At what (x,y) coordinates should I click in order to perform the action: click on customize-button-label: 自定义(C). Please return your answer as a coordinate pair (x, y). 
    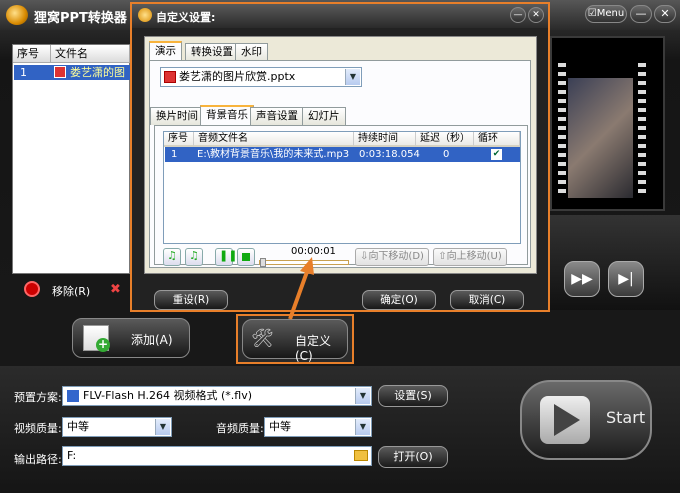
    Looking at the image, I should click on (313, 348).